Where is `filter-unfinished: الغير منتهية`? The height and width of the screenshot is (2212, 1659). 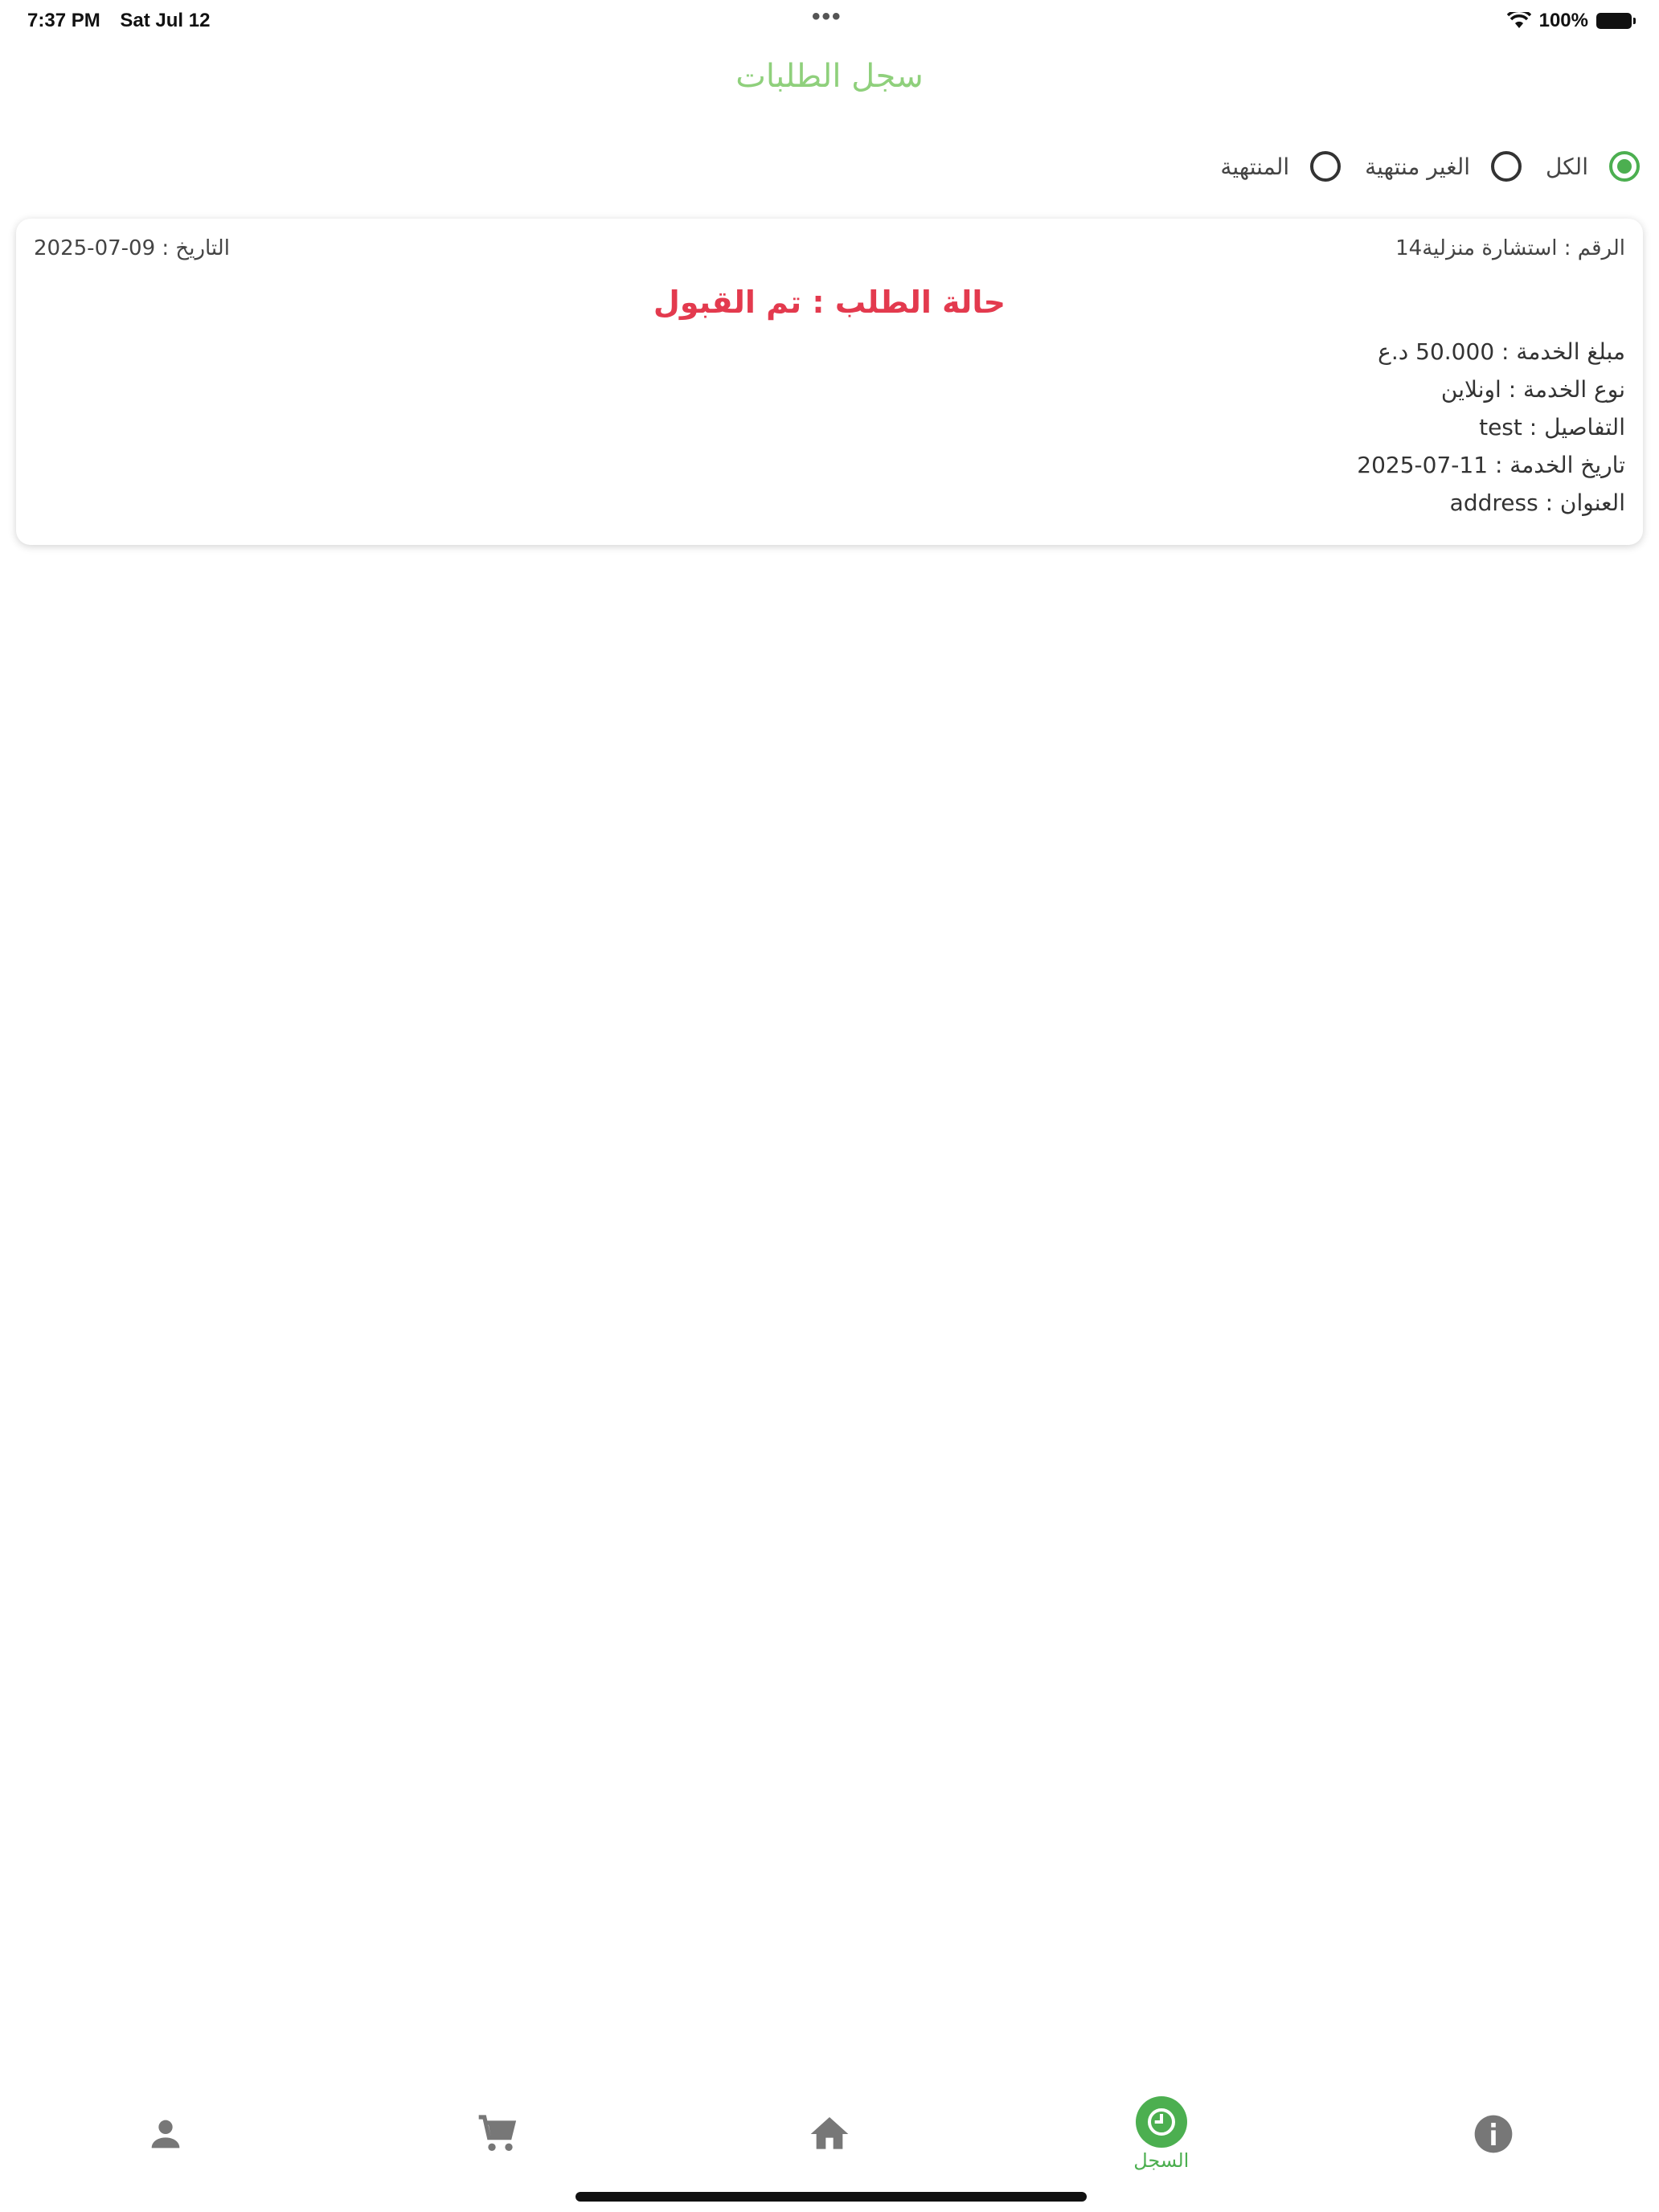
filter-unfinished: الغير منتهية is located at coordinates (1443, 166).